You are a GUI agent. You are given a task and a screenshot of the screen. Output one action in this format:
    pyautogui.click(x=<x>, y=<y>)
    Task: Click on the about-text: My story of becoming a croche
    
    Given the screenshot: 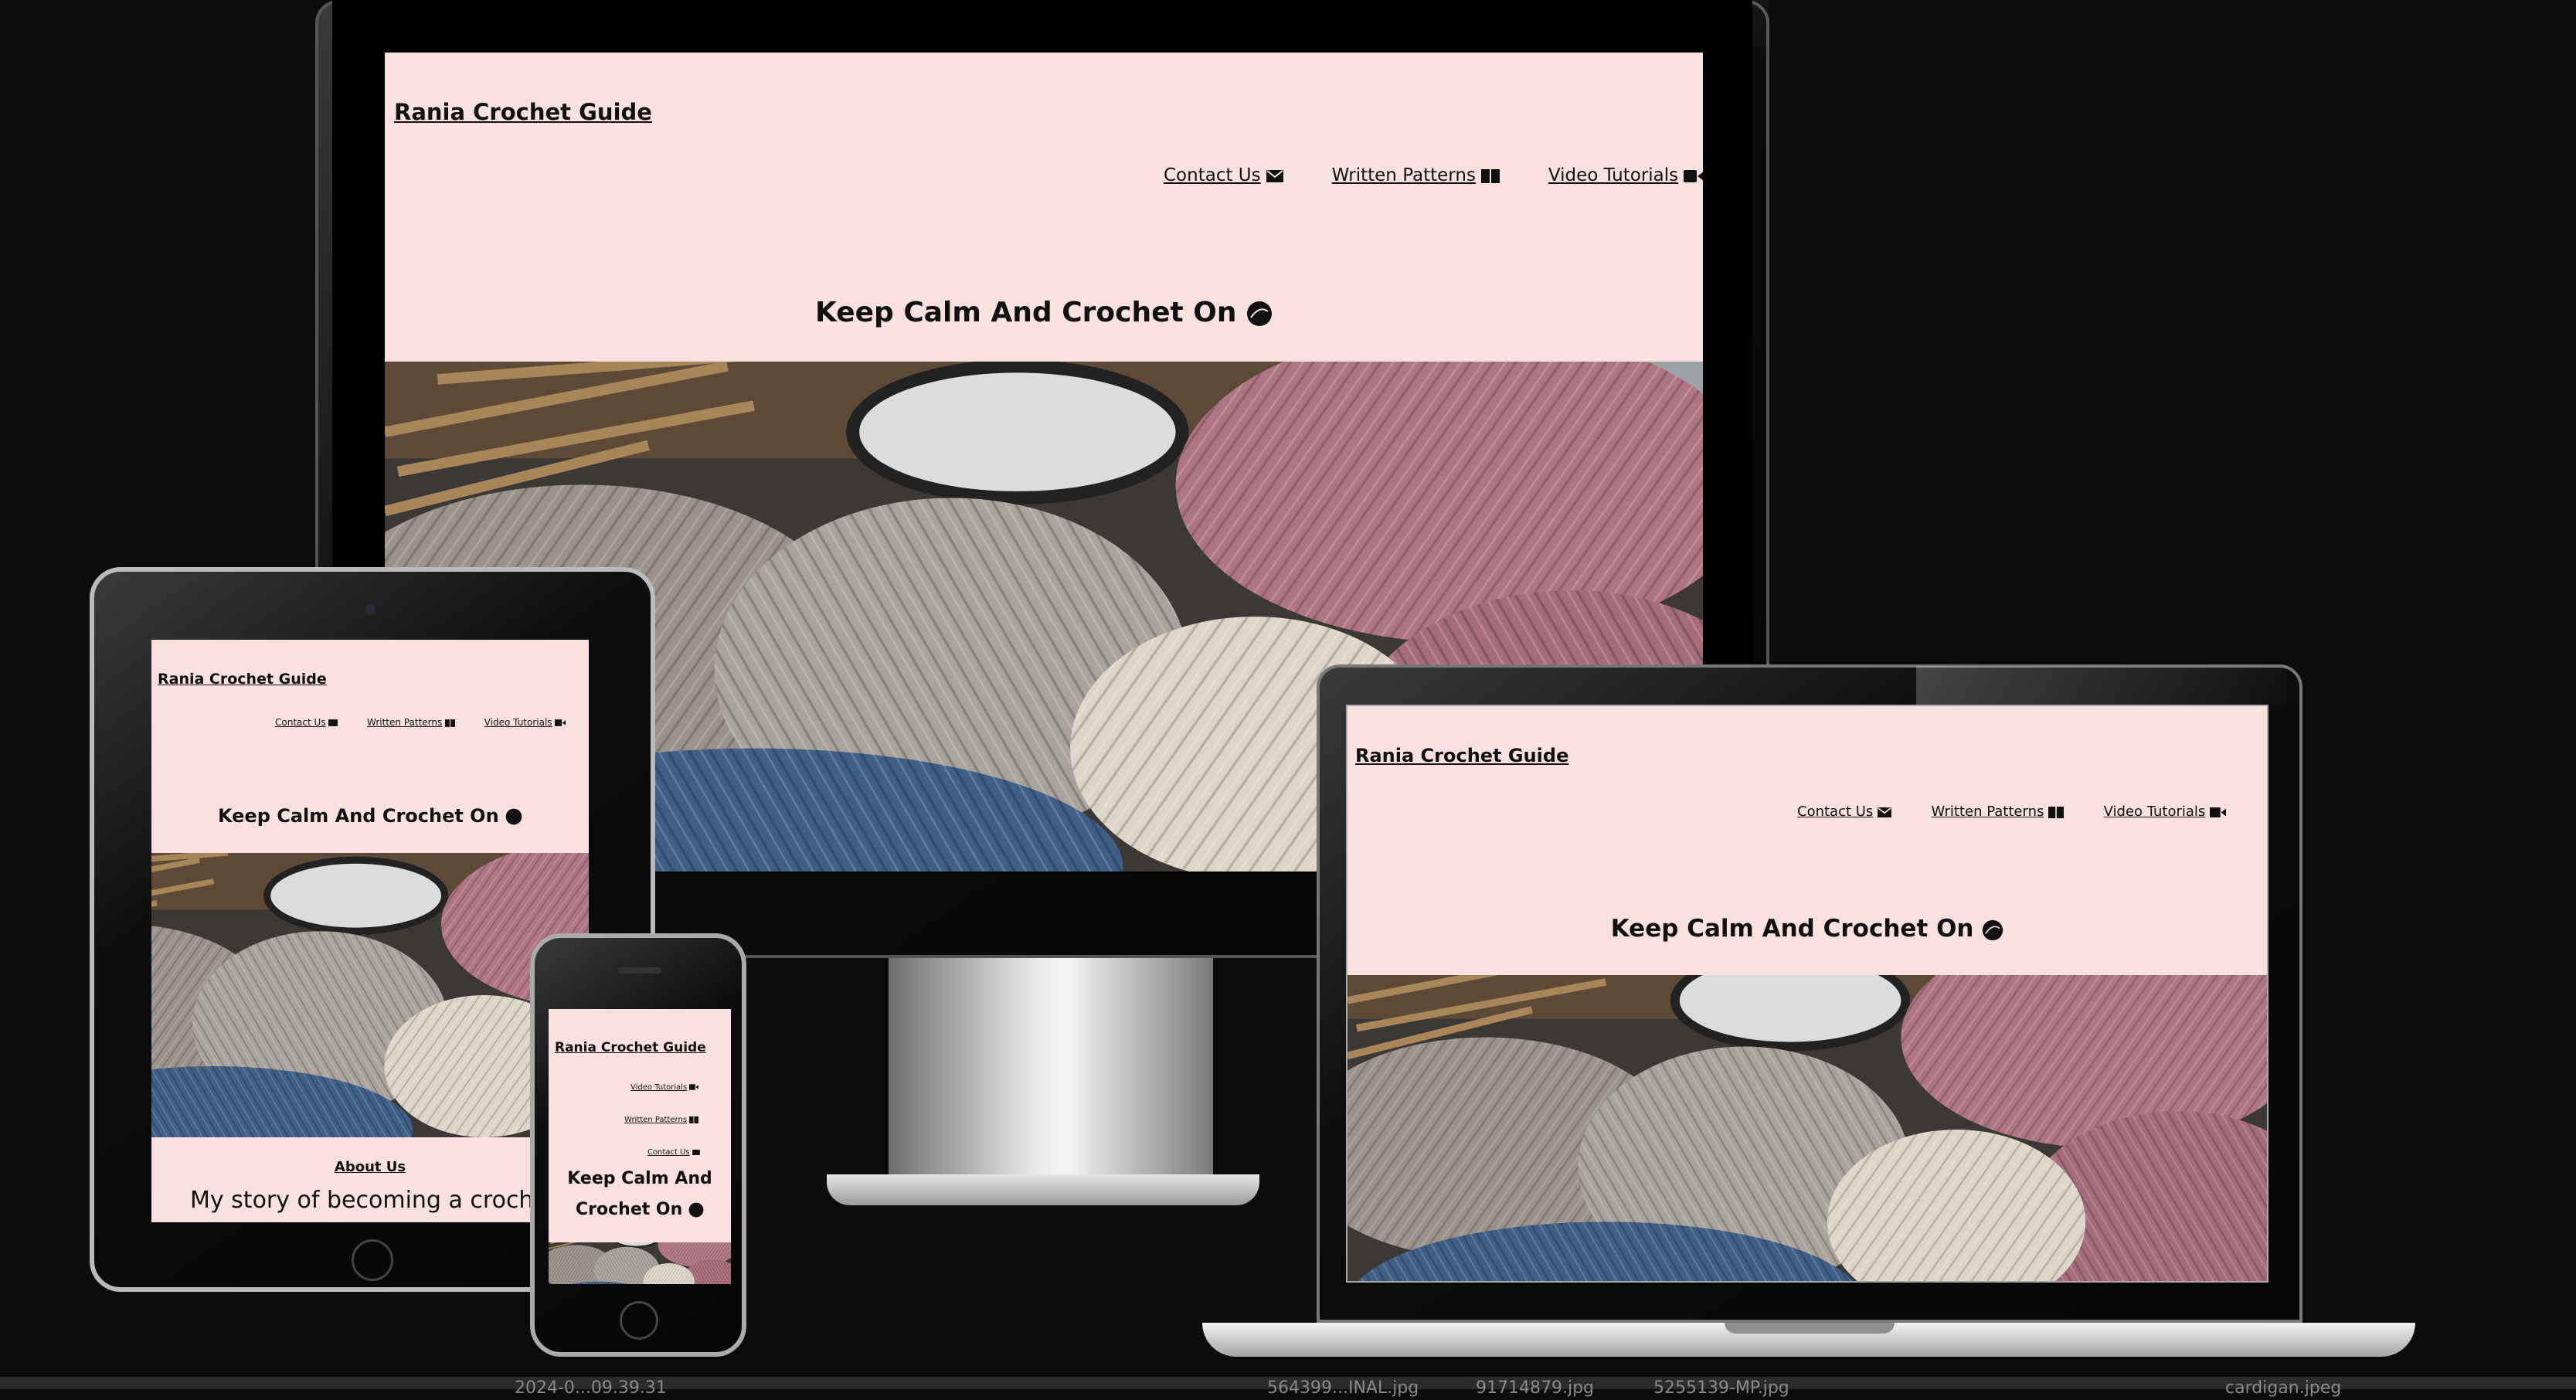 What is the action you would take?
    pyautogui.click(x=369, y=1200)
    